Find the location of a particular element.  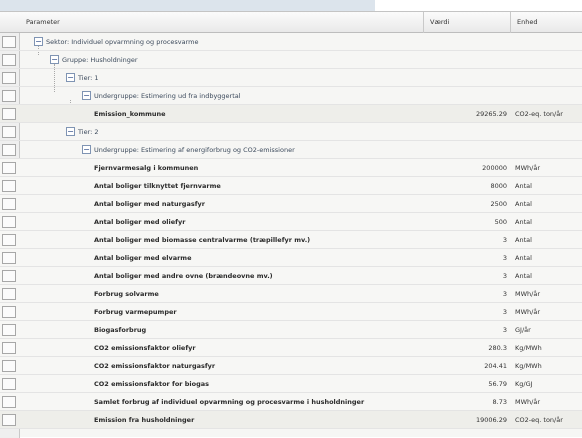

parameter-name: Forbrug varmepumper is located at coordinates (135, 312).